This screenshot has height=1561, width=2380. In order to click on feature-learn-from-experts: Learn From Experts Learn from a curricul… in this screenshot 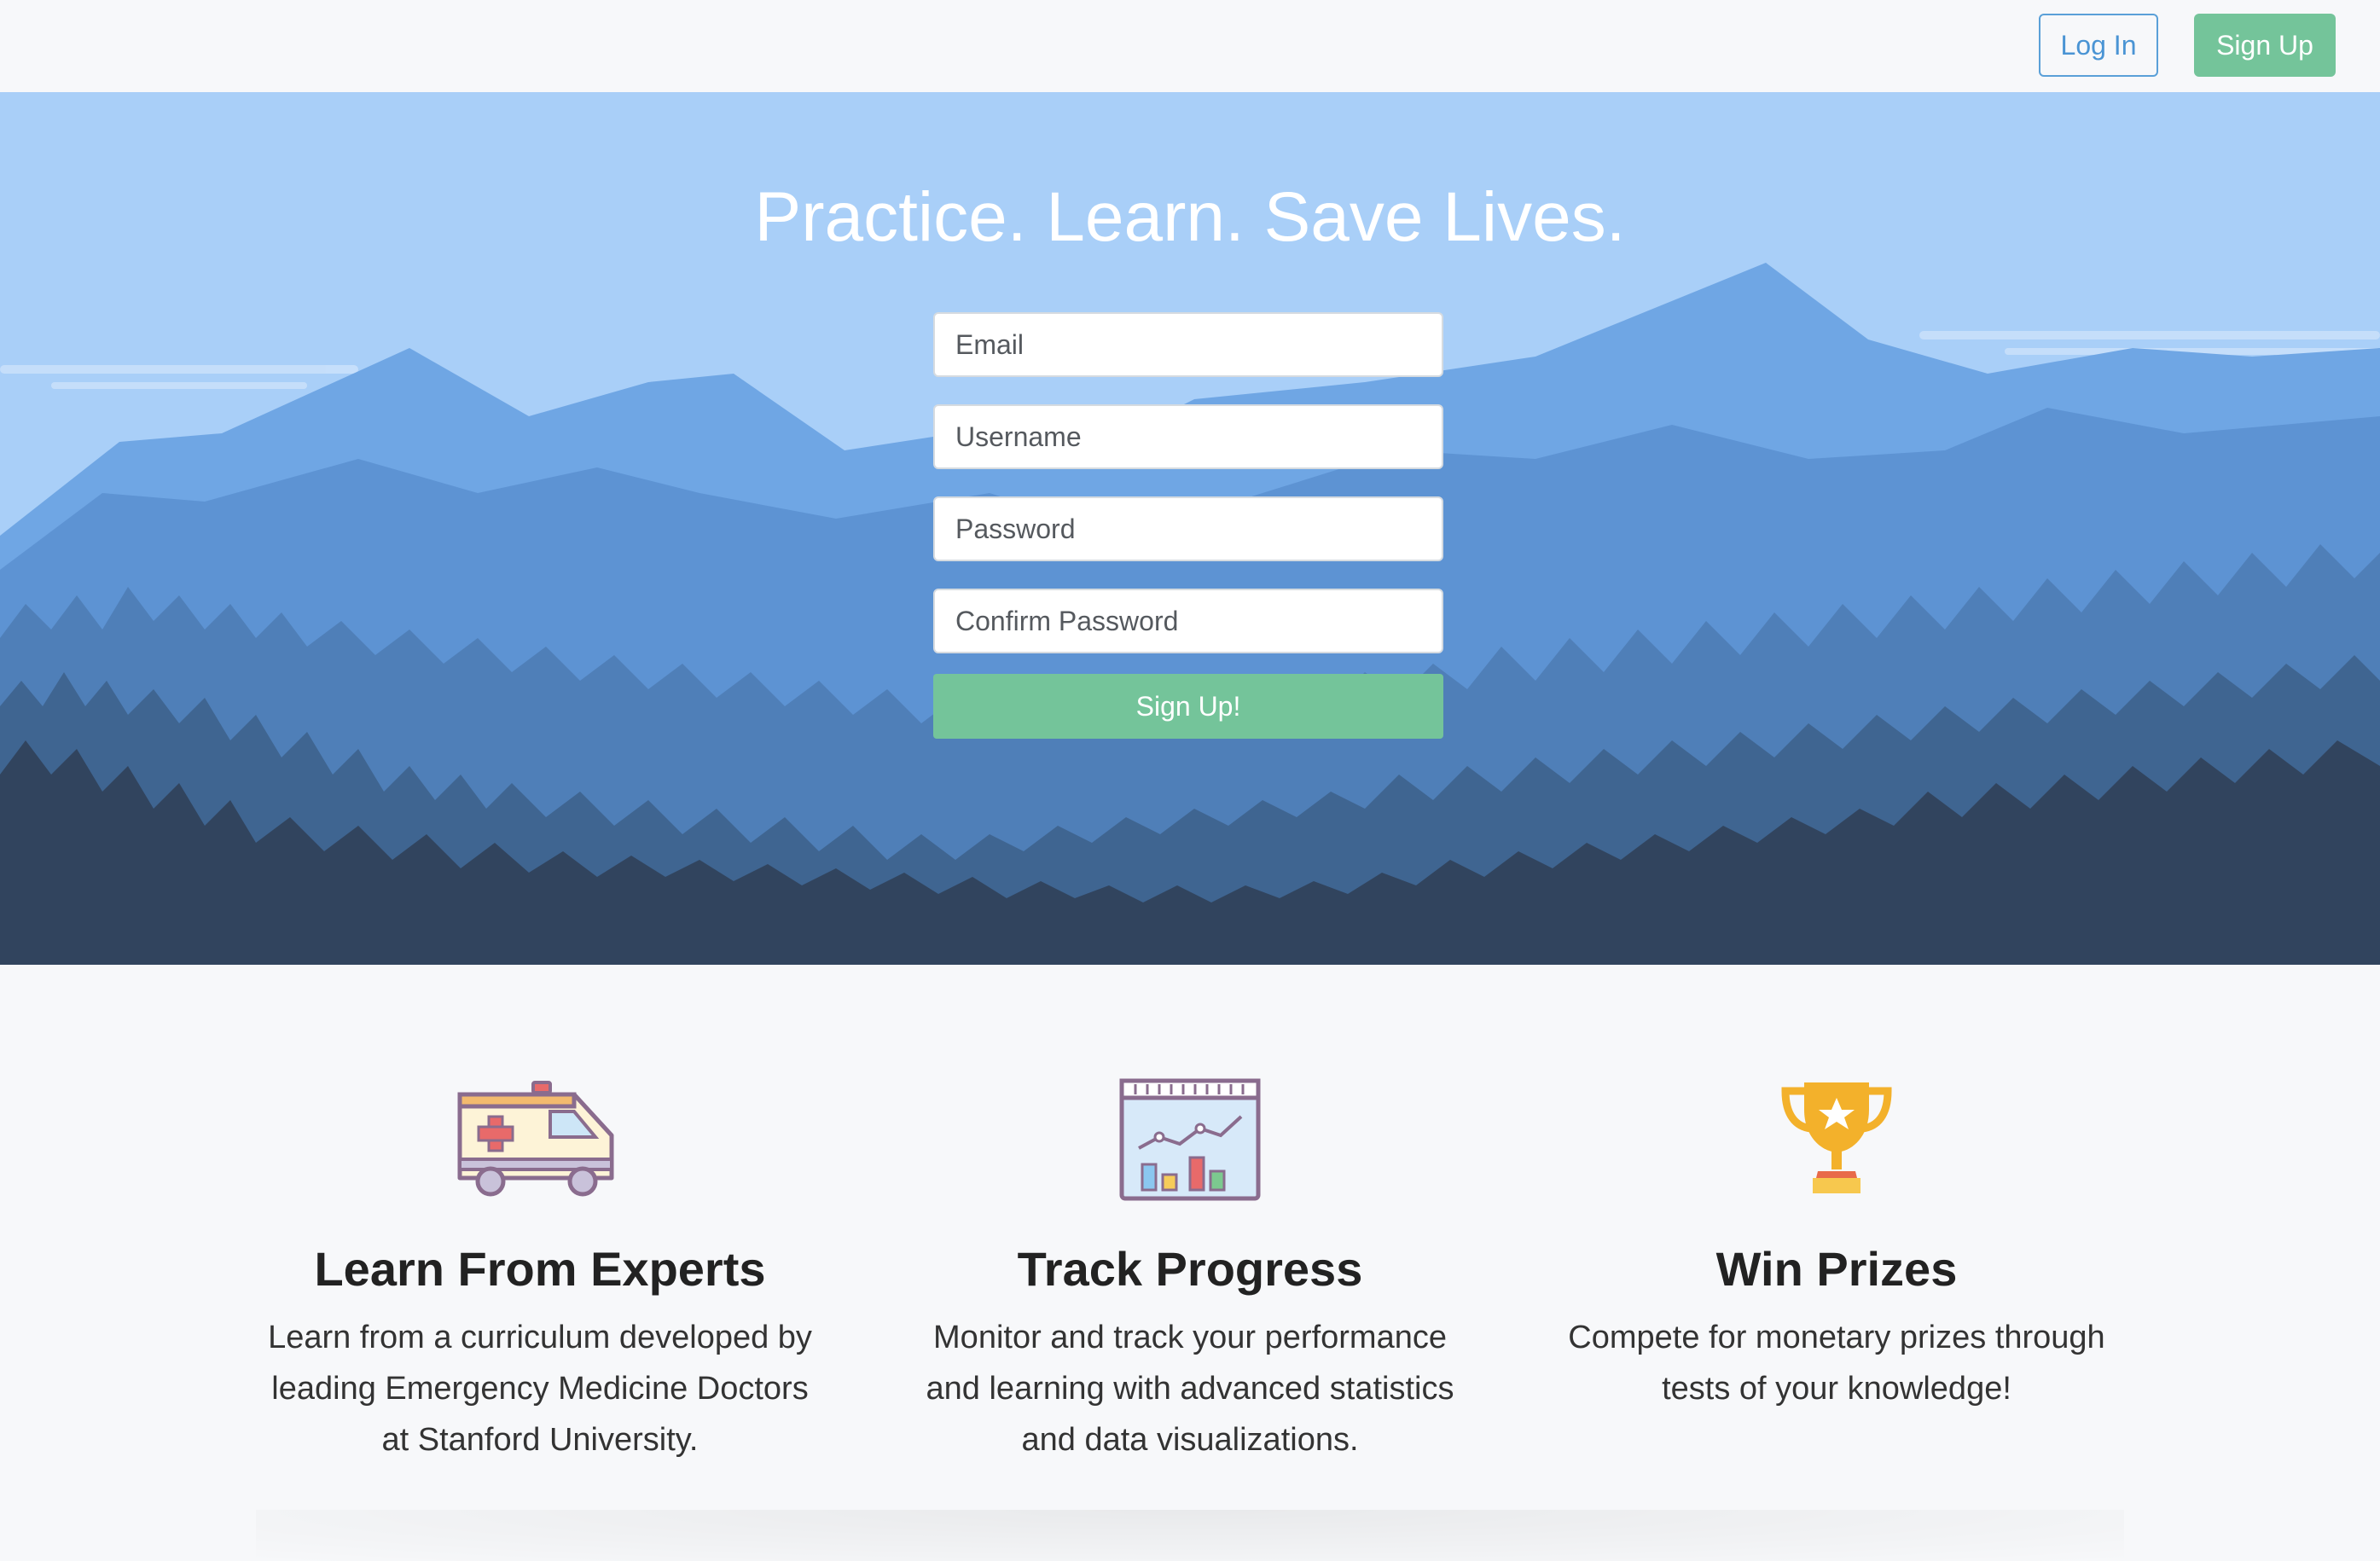, I will do `click(540, 1270)`.